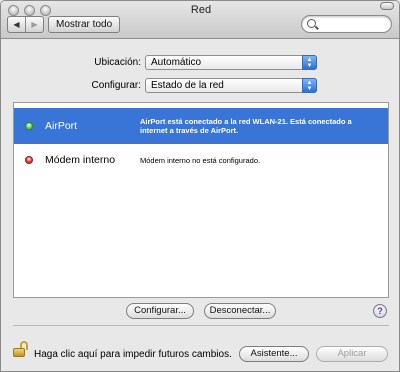  Describe the element at coordinates (176, 62) in the screenshot. I see `location-value: Automático` at that location.